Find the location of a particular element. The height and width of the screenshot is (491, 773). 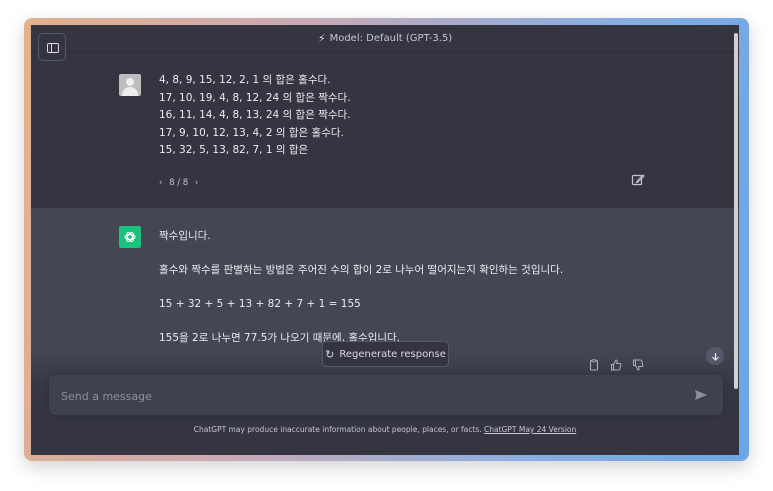

user-avatar is located at coordinates (130, 85).